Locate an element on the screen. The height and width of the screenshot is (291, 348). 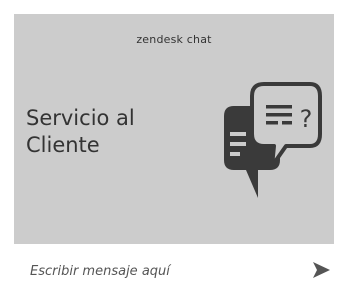
message-input is located at coordinates (150, 271).